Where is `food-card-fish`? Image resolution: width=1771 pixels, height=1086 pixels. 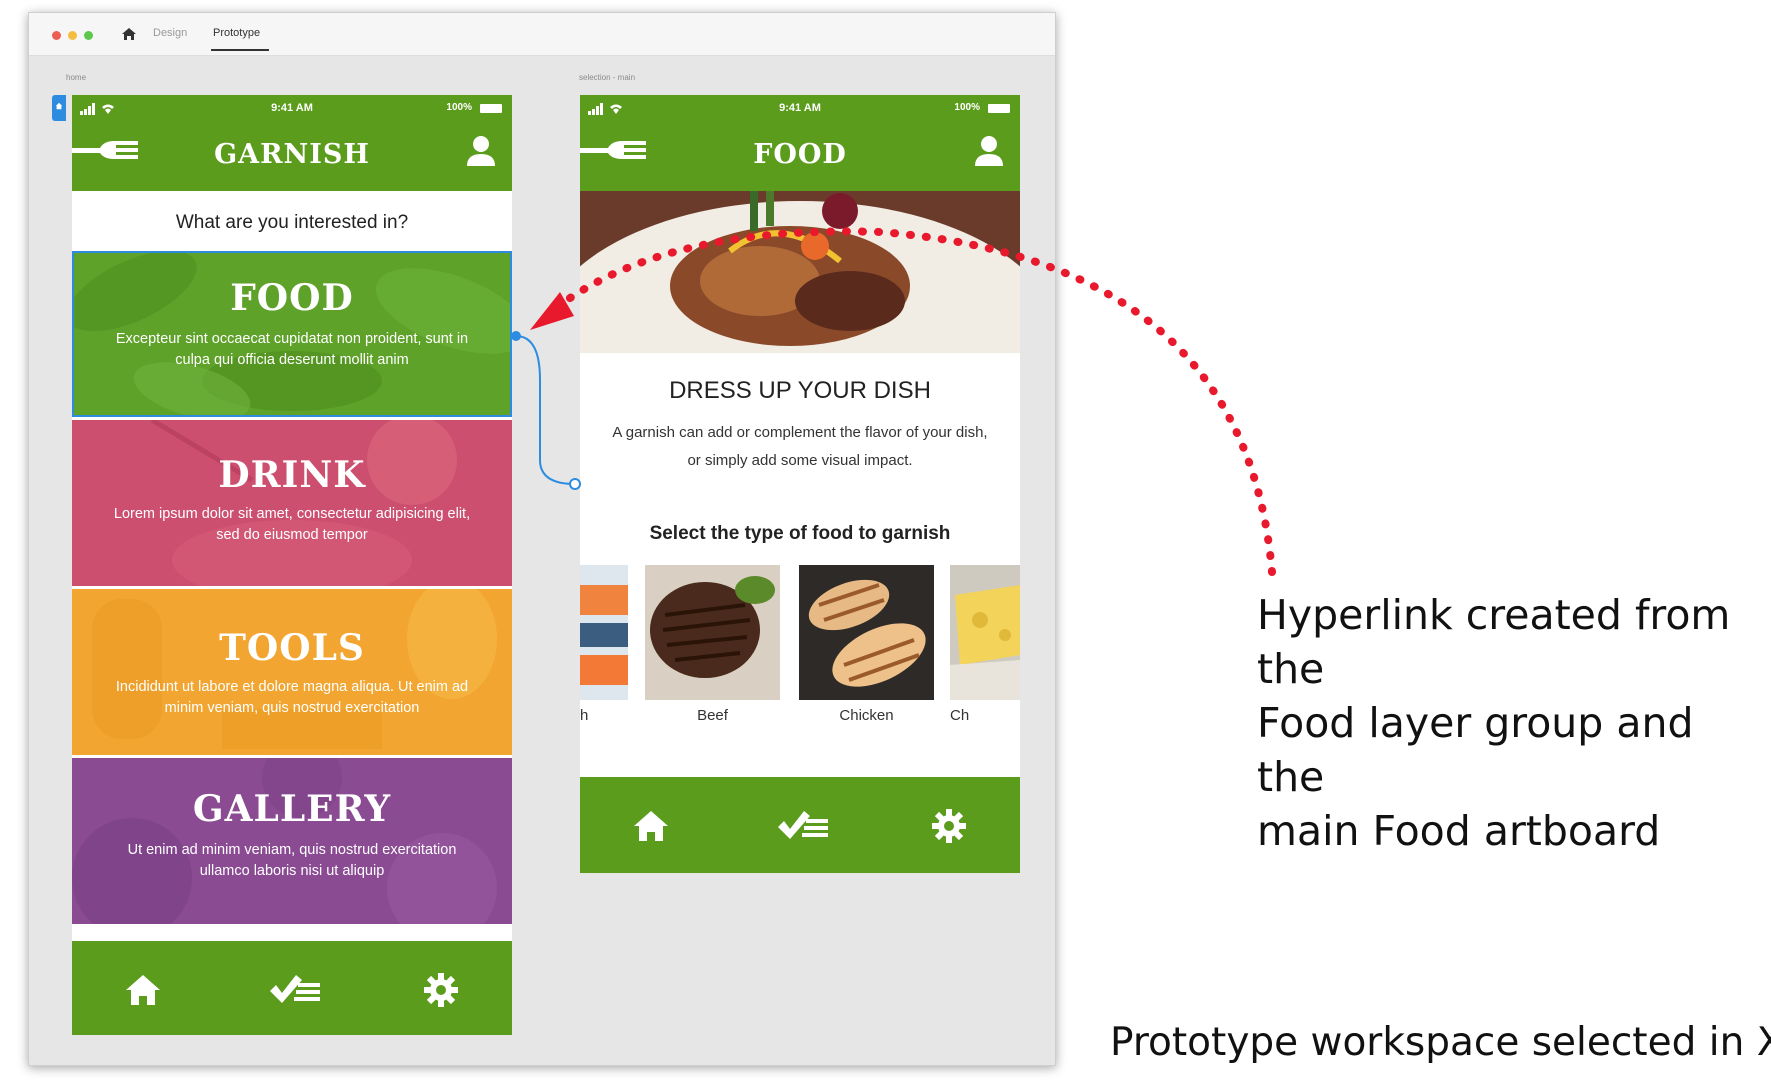
food-card-fish is located at coordinates (604, 632).